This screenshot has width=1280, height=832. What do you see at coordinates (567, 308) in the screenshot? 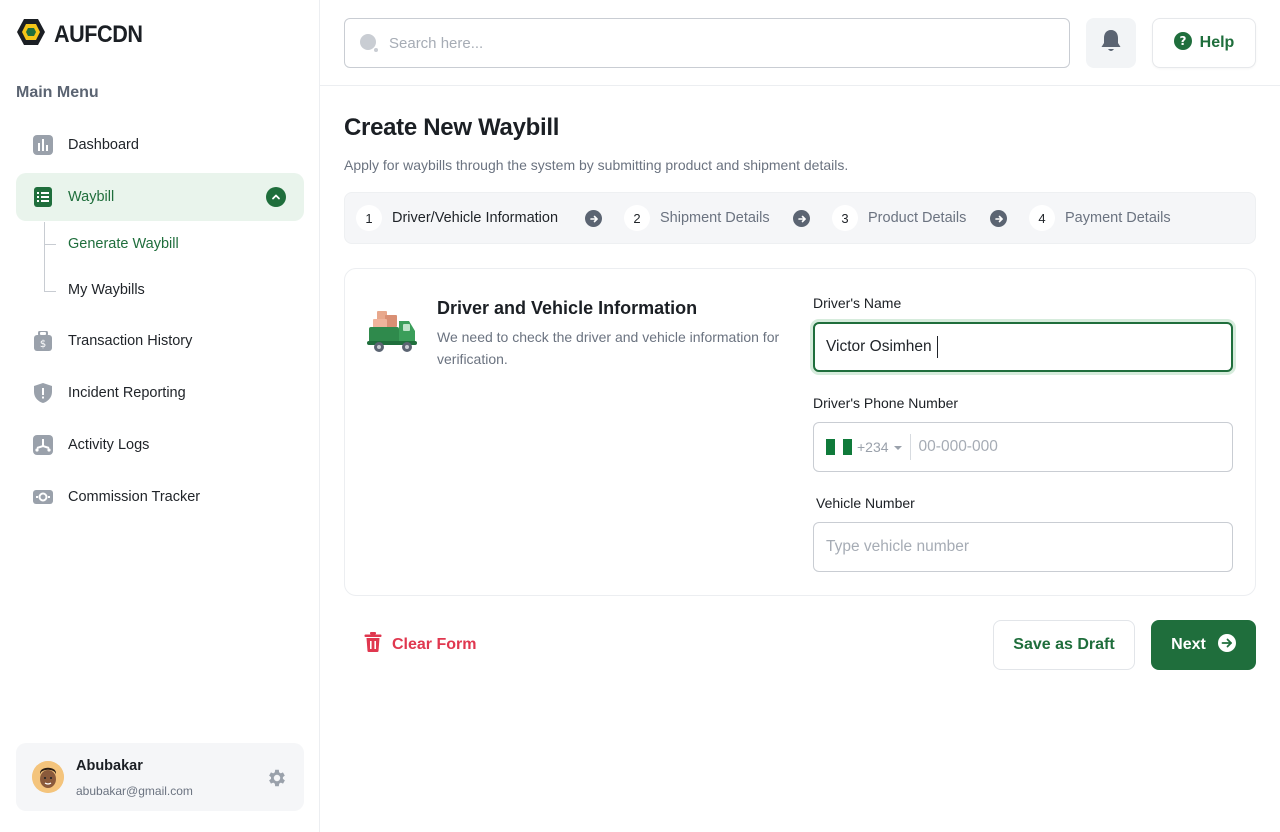
I see `section-title: Driver and Vehicle Information` at bounding box center [567, 308].